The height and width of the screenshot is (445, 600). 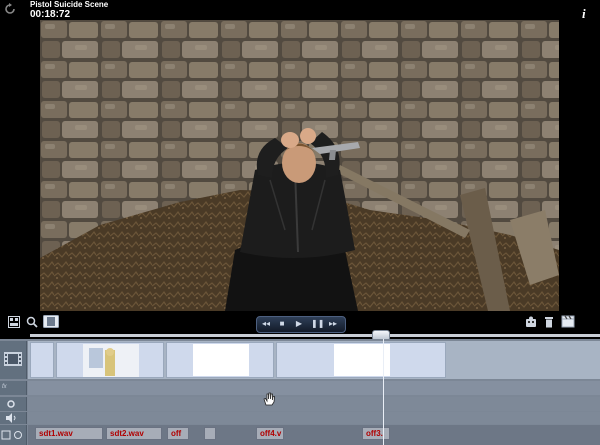 What do you see at coordinates (282, 324) in the screenshot?
I see `stop-button: ■` at bounding box center [282, 324].